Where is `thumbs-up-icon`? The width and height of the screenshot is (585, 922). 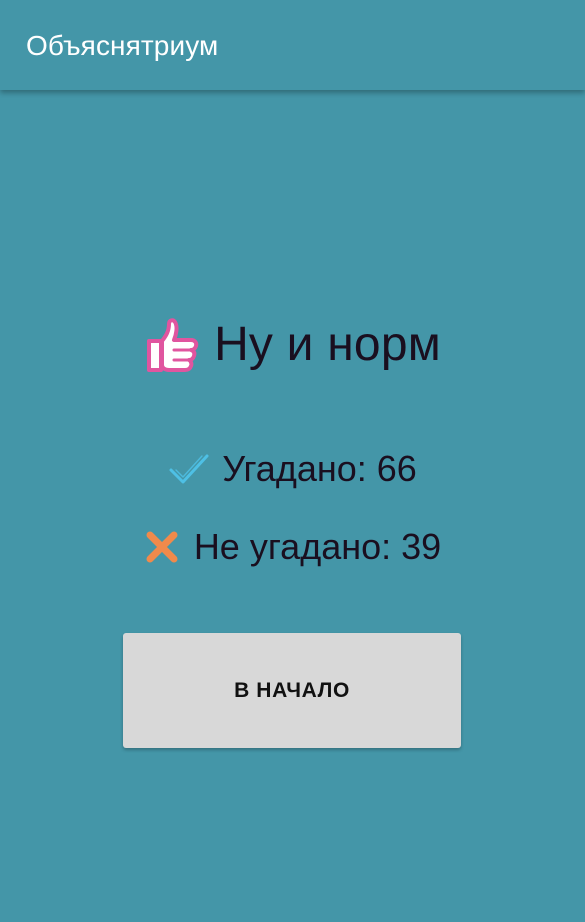
thumbs-up-icon is located at coordinates (173, 345).